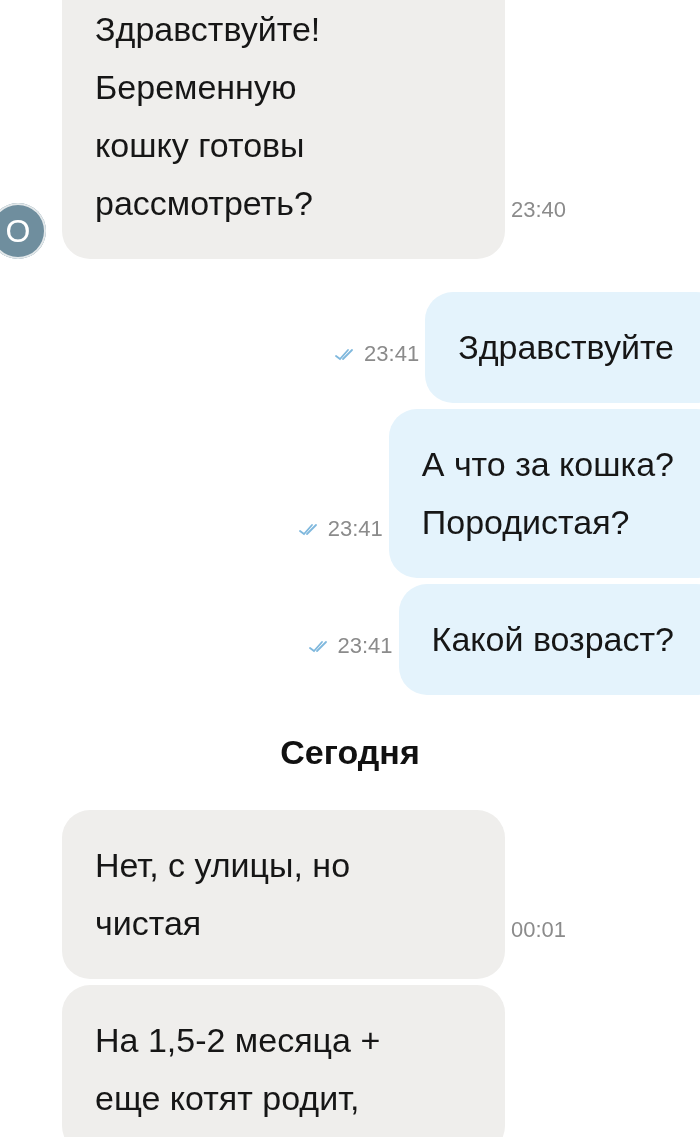 This screenshot has height=1137, width=700. What do you see at coordinates (539, 210) in the screenshot?
I see `message-time: 23:40` at bounding box center [539, 210].